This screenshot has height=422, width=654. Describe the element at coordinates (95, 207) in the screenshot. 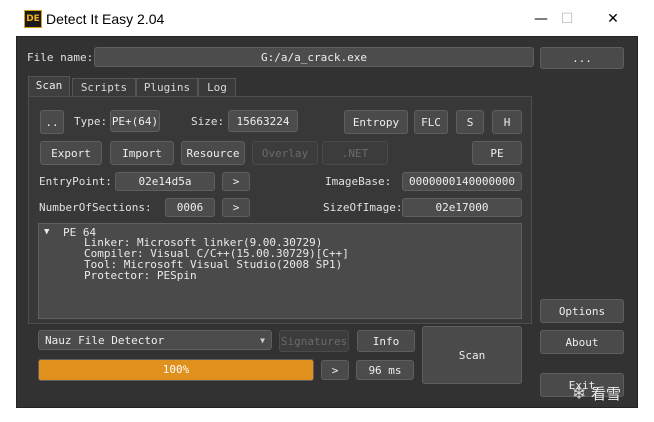

I see `sections-label: NumberOfSections:` at that location.